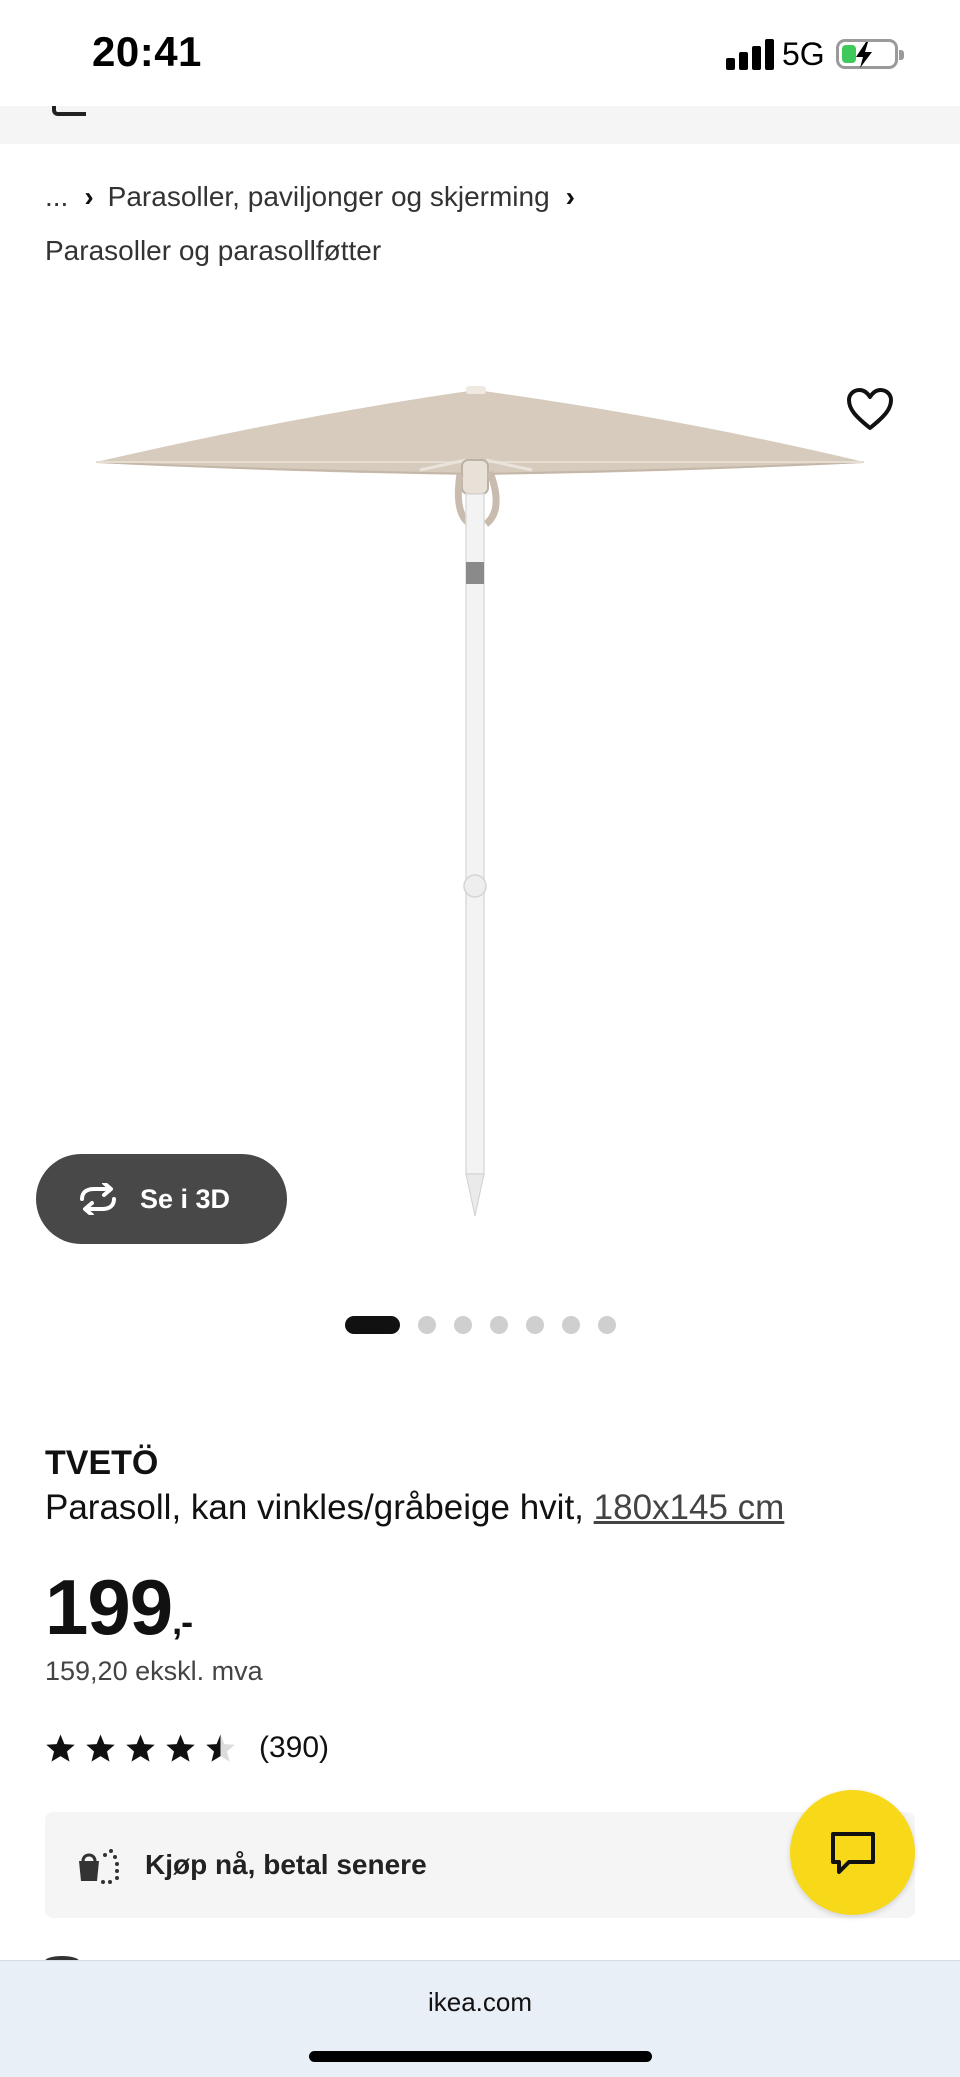  Describe the element at coordinates (286, 1864) in the screenshot. I see `buy-now-pay-later-label: Kjøp nå, betal senere` at that location.